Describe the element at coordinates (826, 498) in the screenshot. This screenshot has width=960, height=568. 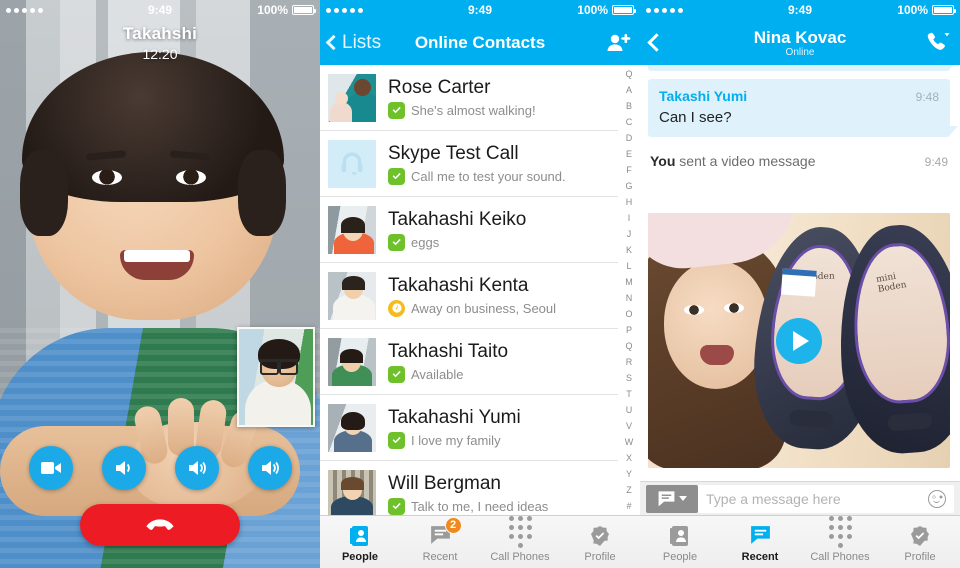
I see `message-input: Type a message here` at that location.